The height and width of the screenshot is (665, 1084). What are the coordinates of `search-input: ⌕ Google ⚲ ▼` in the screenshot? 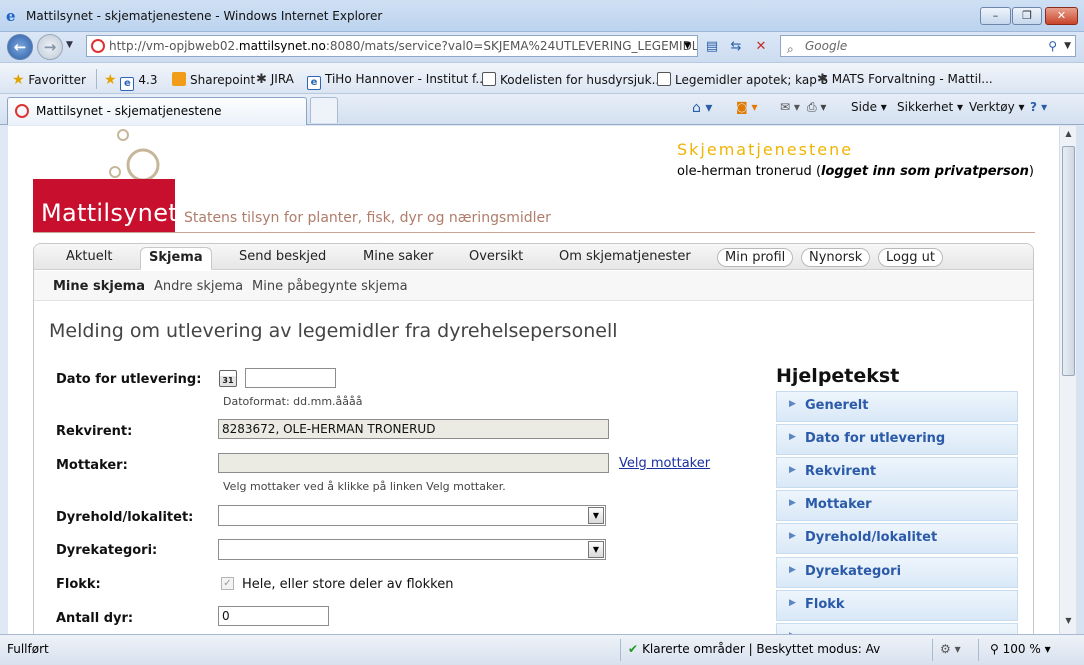 It's located at (928, 46).